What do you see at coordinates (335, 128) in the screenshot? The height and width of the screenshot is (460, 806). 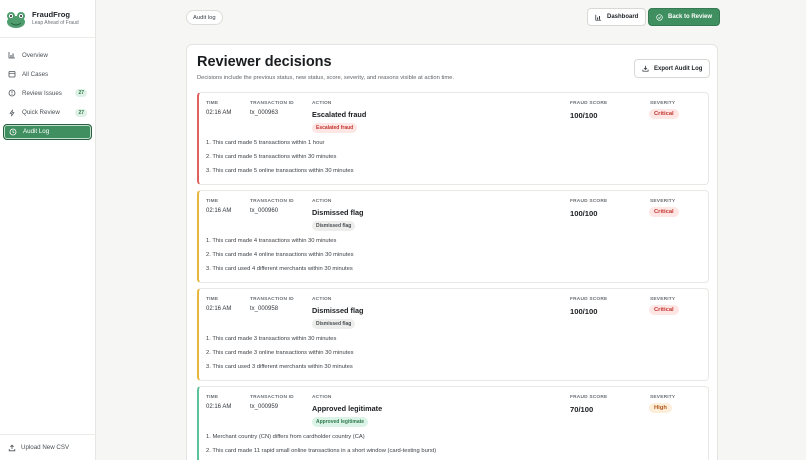 I see `status-pill: Escalated fraud` at bounding box center [335, 128].